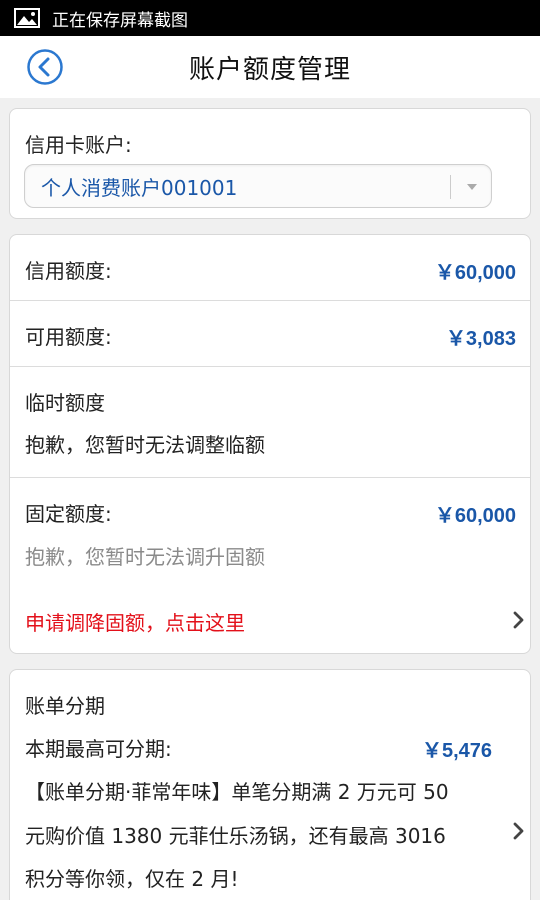 Image resolution: width=540 pixels, height=900 pixels. What do you see at coordinates (68, 514) in the screenshot?
I see `fixed-limit-label: 固定额度:` at bounding box center [68, 514].